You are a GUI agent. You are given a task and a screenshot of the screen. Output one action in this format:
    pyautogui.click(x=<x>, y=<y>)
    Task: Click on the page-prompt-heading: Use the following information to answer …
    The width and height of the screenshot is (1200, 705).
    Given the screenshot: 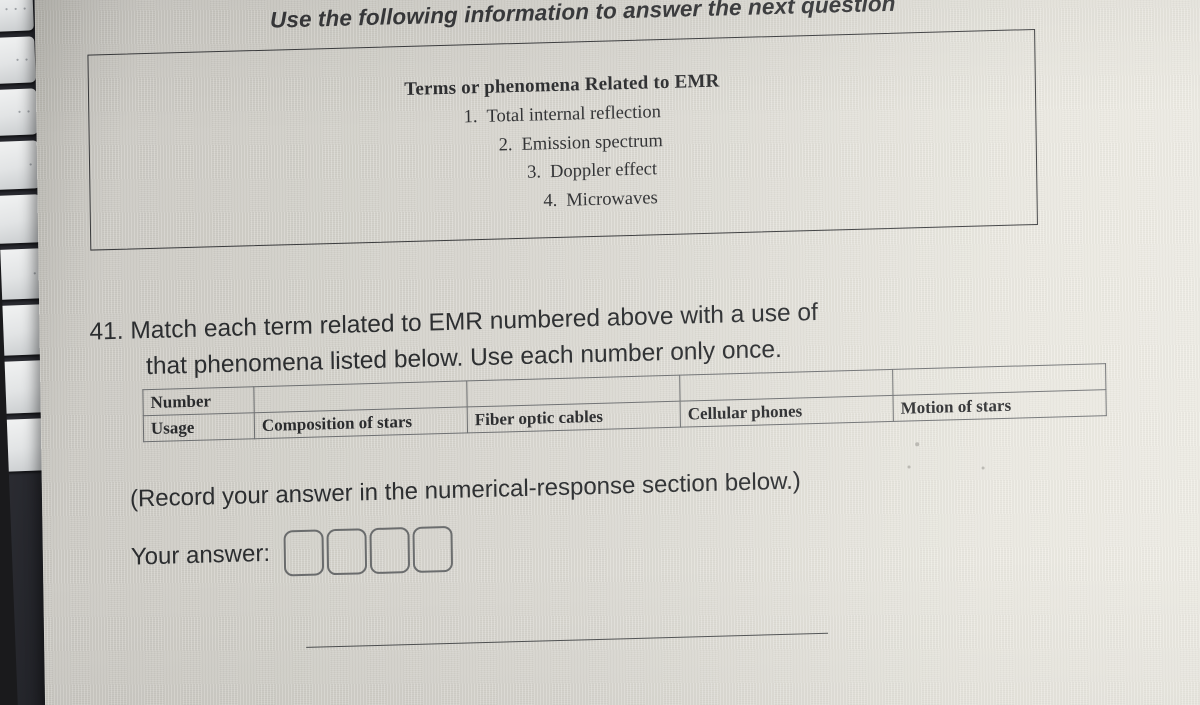 What is the action you would take?
    pyautogui.click(x=582, y=16)
    